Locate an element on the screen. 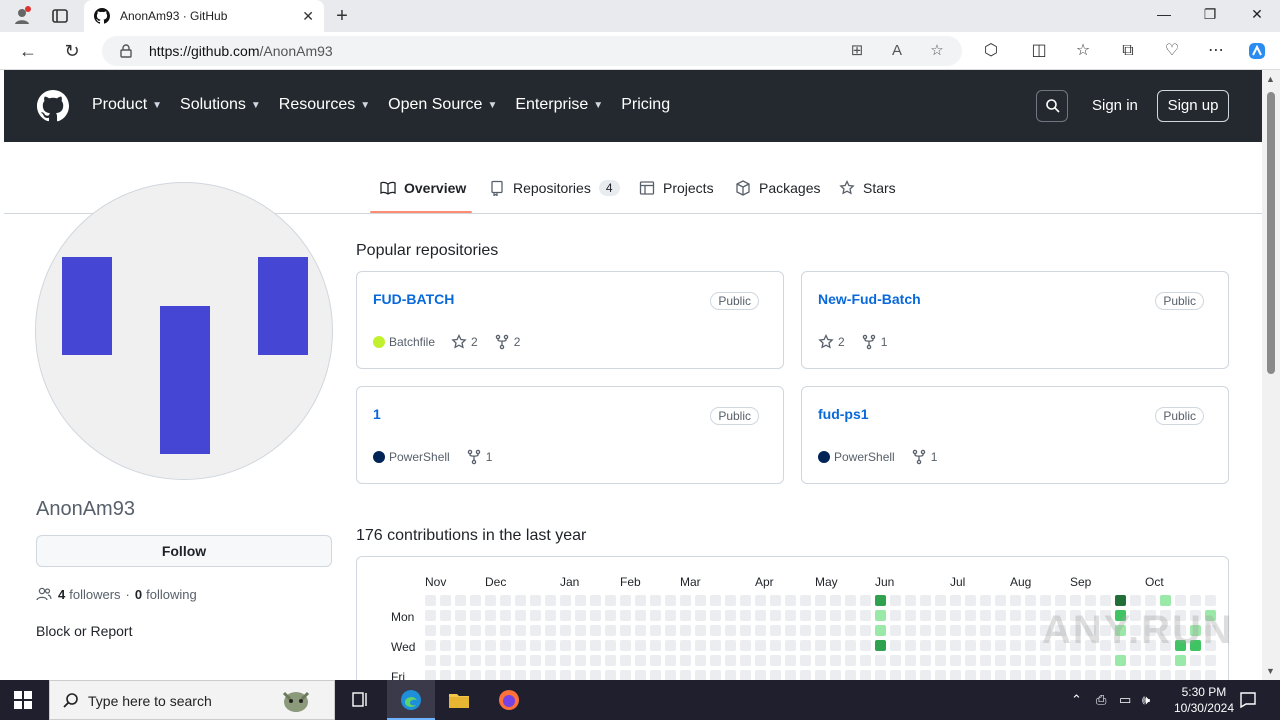  scroll-down-icon: ▼ is located at coordinates (1270, 671).